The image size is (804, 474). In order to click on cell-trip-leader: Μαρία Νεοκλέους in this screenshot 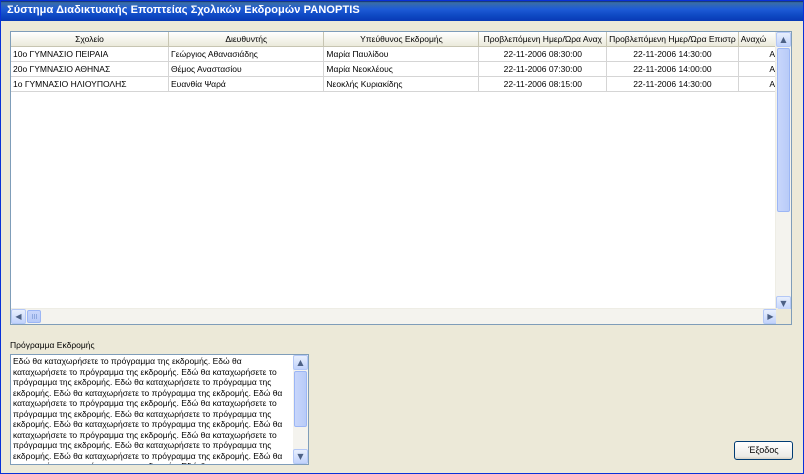, I will do `click(401, 69)`.